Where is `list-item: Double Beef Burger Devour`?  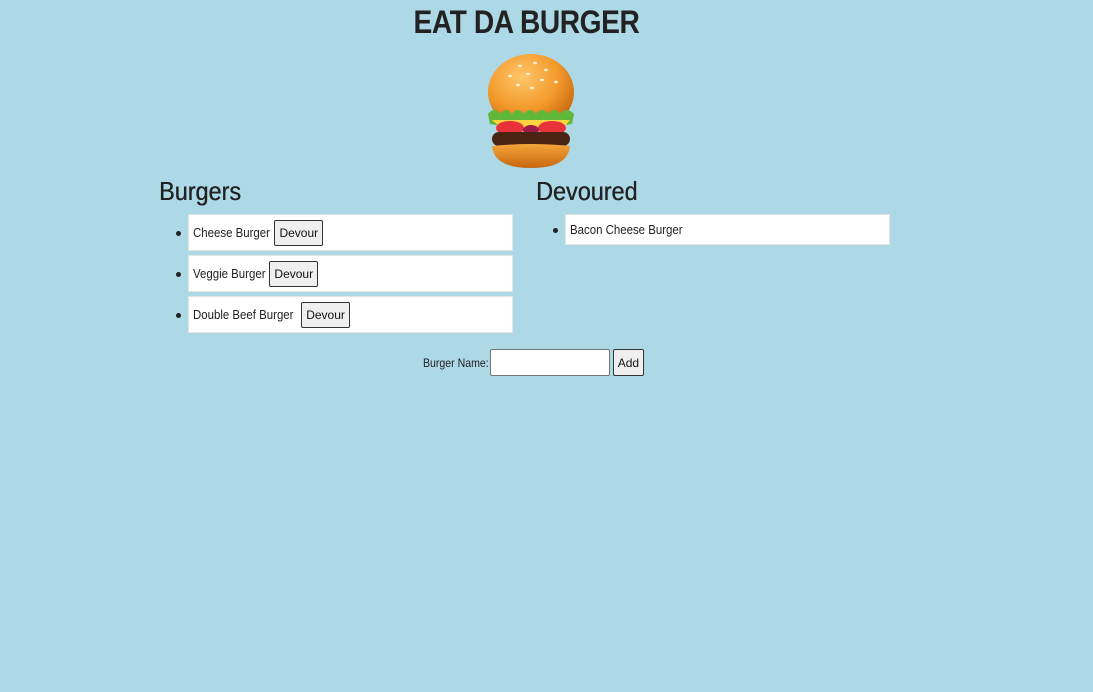
list-item: Double Beef Burger Devour is located at coordinates (344, 314).